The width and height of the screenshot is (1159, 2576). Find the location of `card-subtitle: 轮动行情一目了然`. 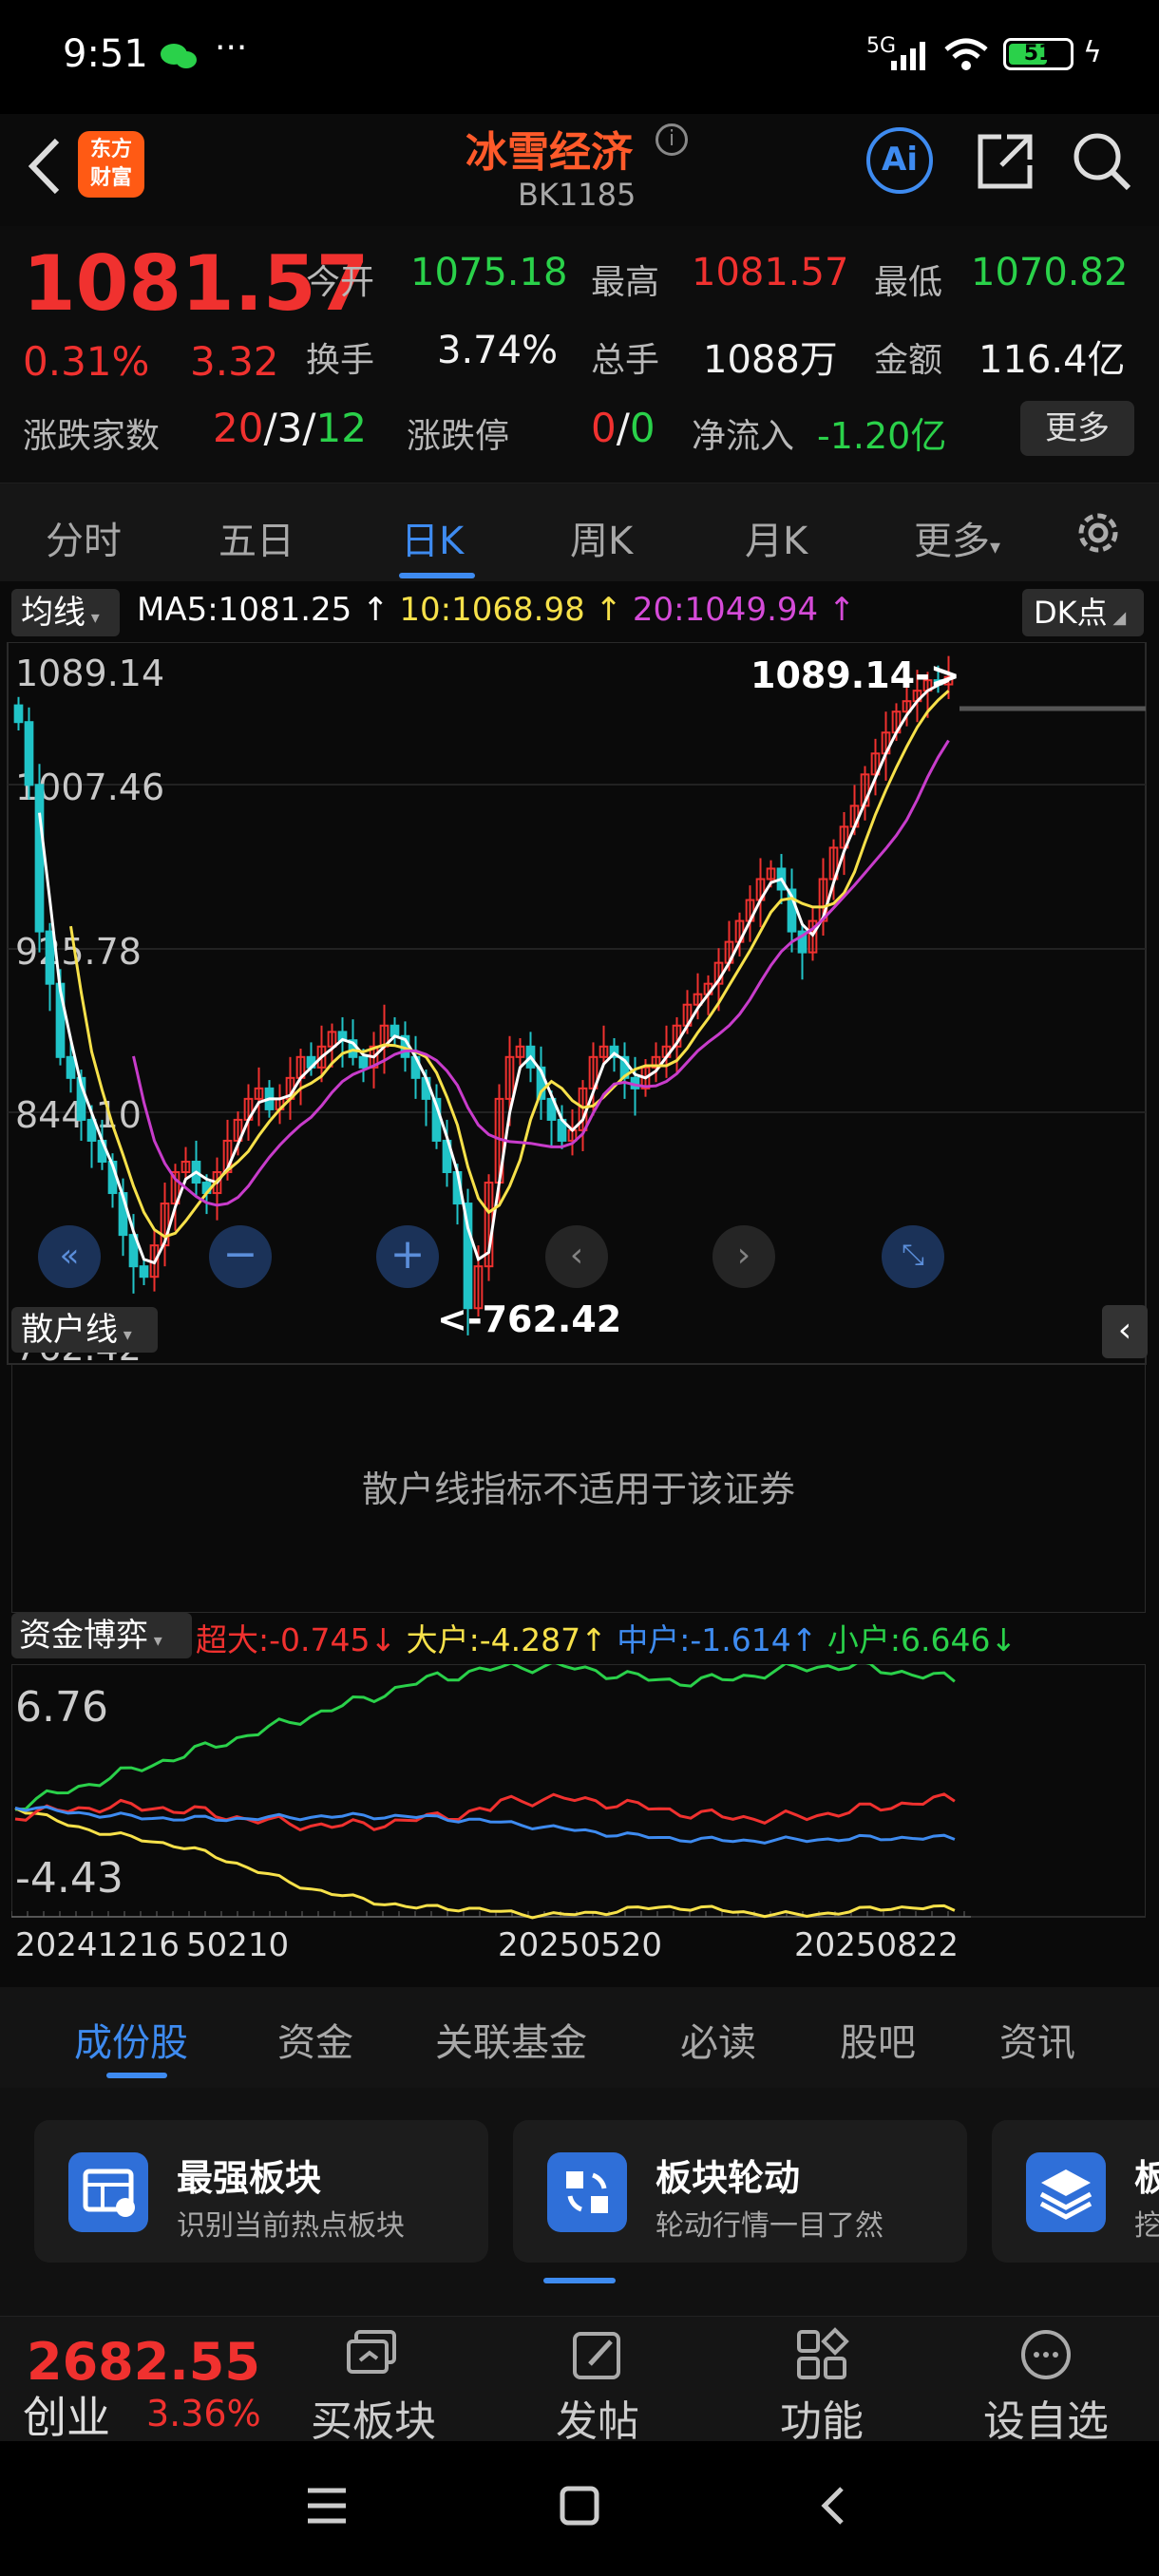

card-subtitle: 轮动行情一目了然 is located at coordinates (770, 2226).